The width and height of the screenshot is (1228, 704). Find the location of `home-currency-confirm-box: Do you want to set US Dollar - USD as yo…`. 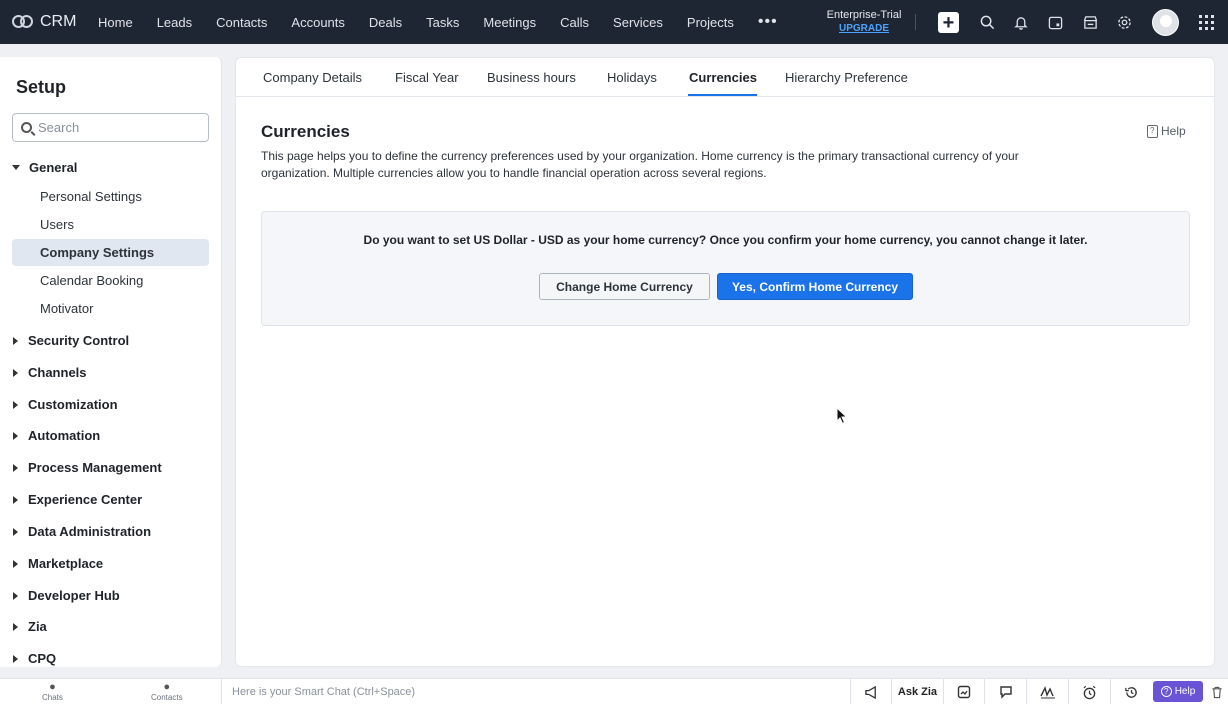

home-currency-confirm-box: Do you want to set US Dollar - USD as yo… is located at coordinates (725, 268).